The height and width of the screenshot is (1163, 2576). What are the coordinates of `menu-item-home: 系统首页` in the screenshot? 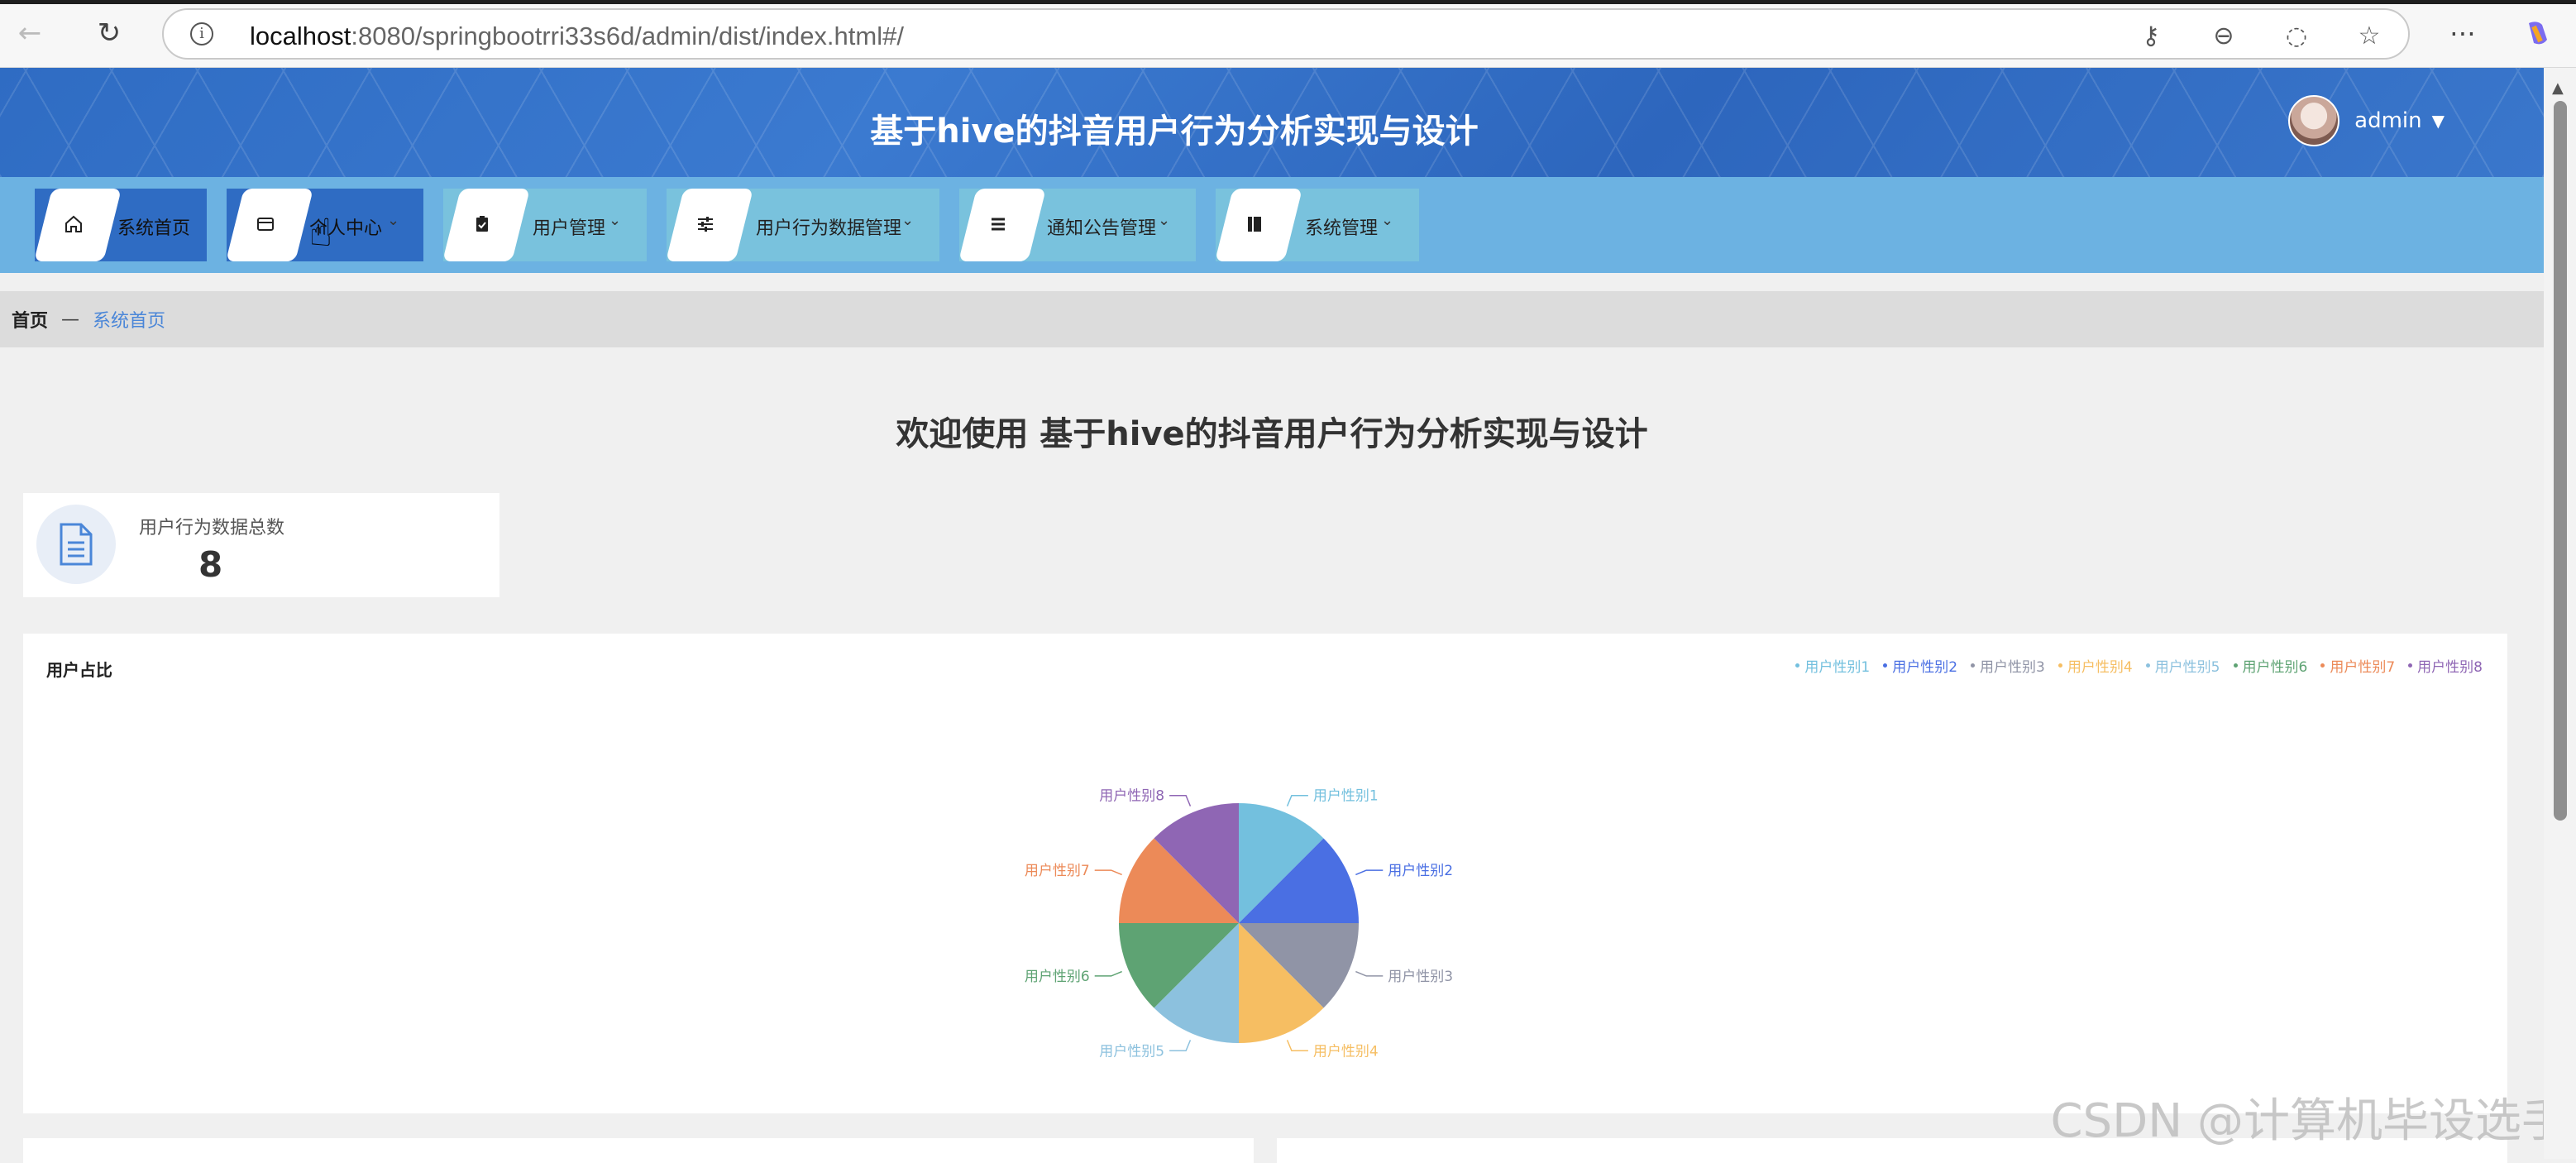 It's located at (120, 225).